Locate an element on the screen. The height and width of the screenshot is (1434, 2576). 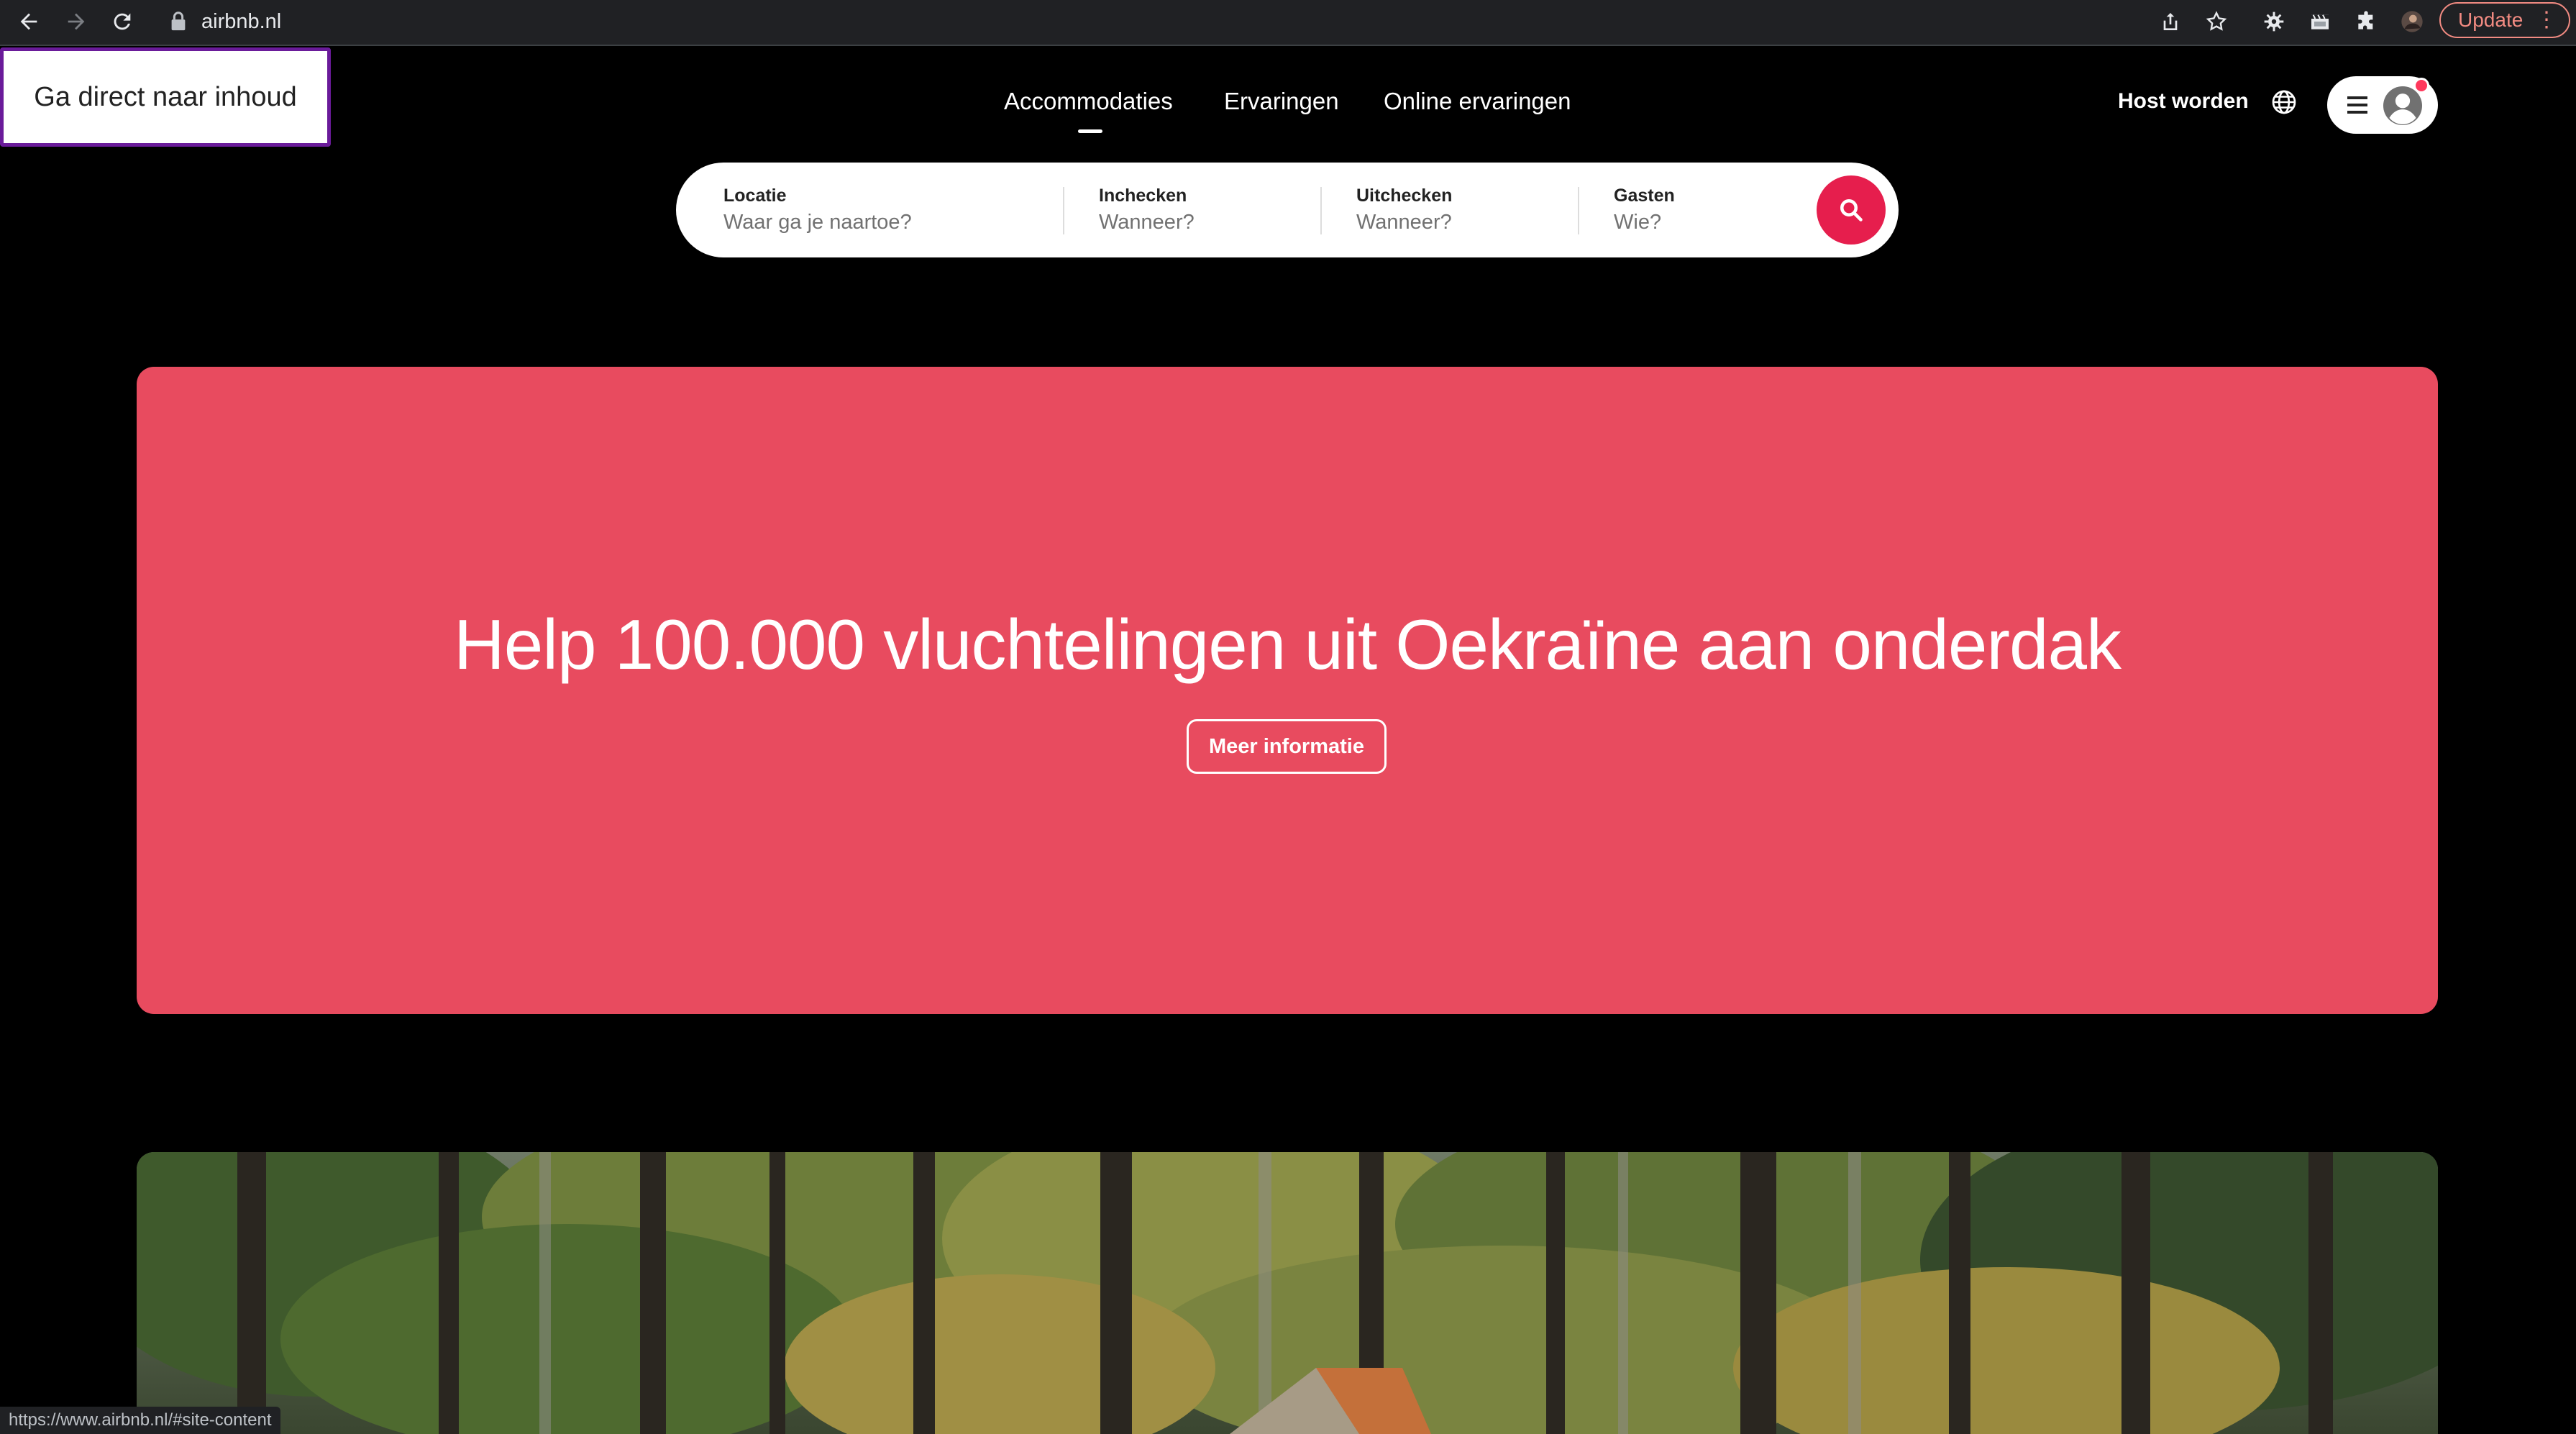
lock-icon is located at coordinates (178, 21).